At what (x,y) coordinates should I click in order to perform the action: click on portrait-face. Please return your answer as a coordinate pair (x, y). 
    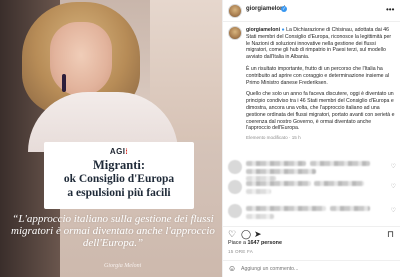
    Looking at the image, I should click on (81, 59).